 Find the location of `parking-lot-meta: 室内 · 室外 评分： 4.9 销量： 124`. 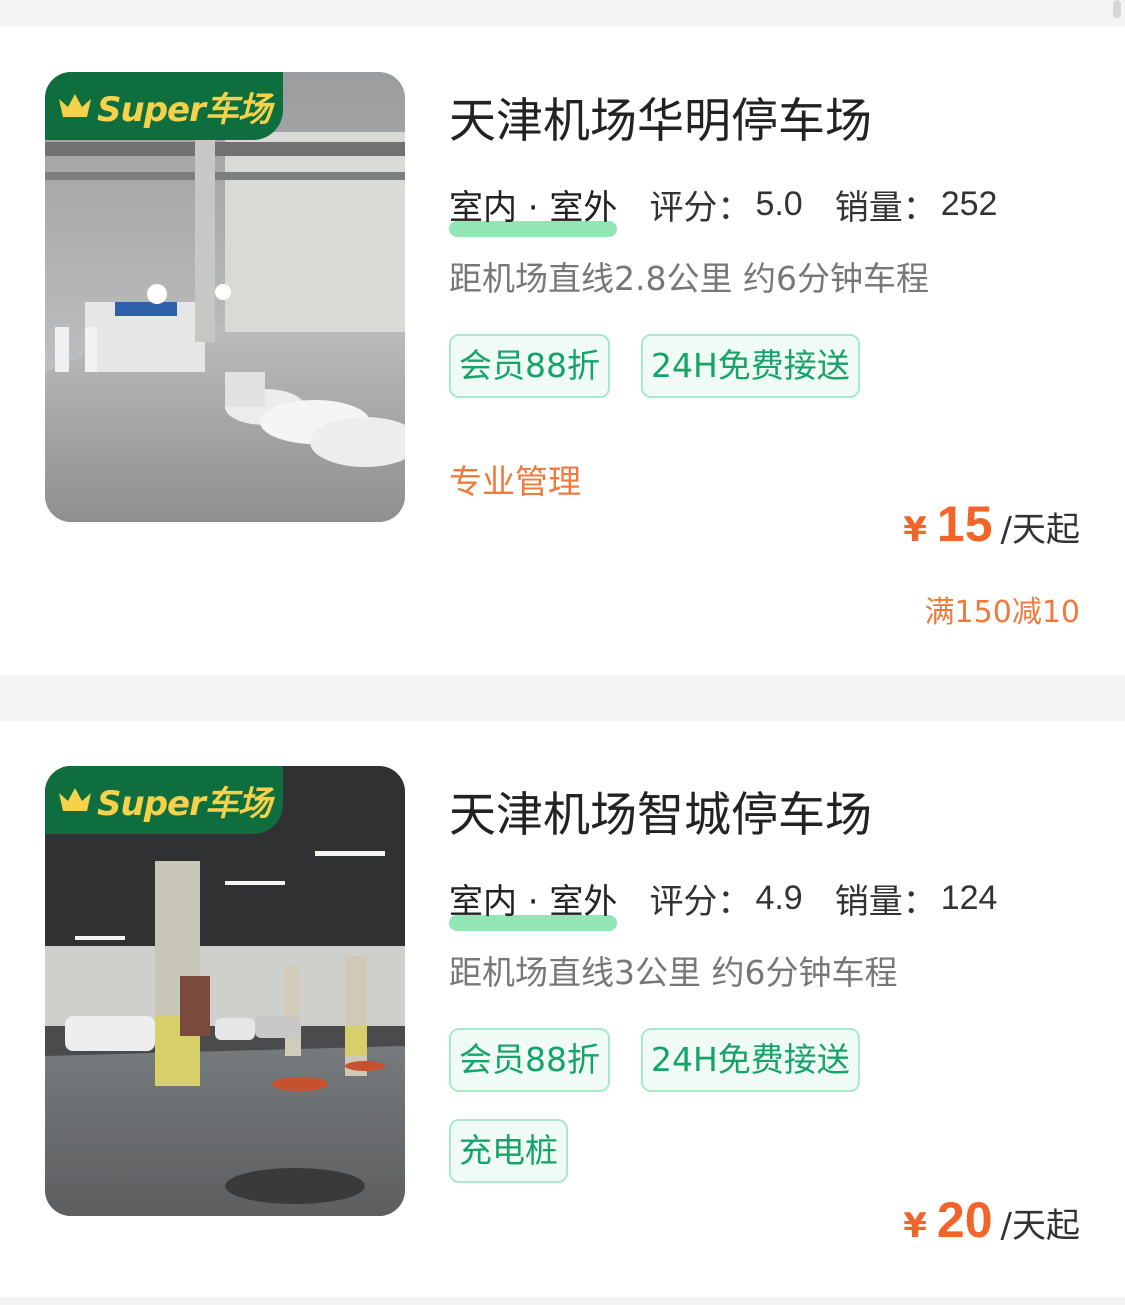

parking-lot-meta: 室内 · 室外 评分： 4.9 销量： 124 is located at coordinates (723, 902).